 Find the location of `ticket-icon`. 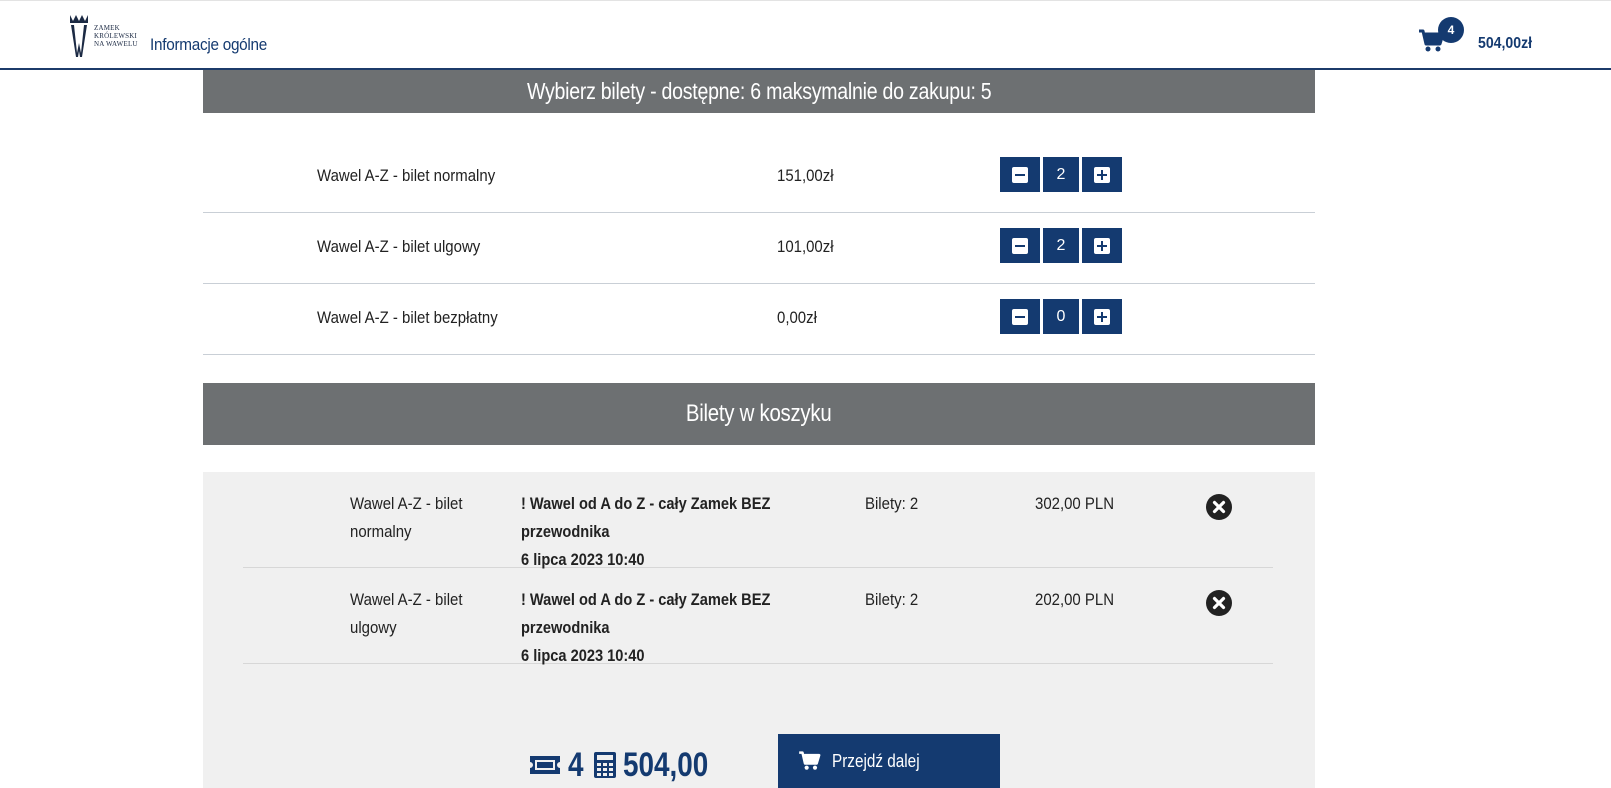

ticket-icon is located at coordinates (545, 765).